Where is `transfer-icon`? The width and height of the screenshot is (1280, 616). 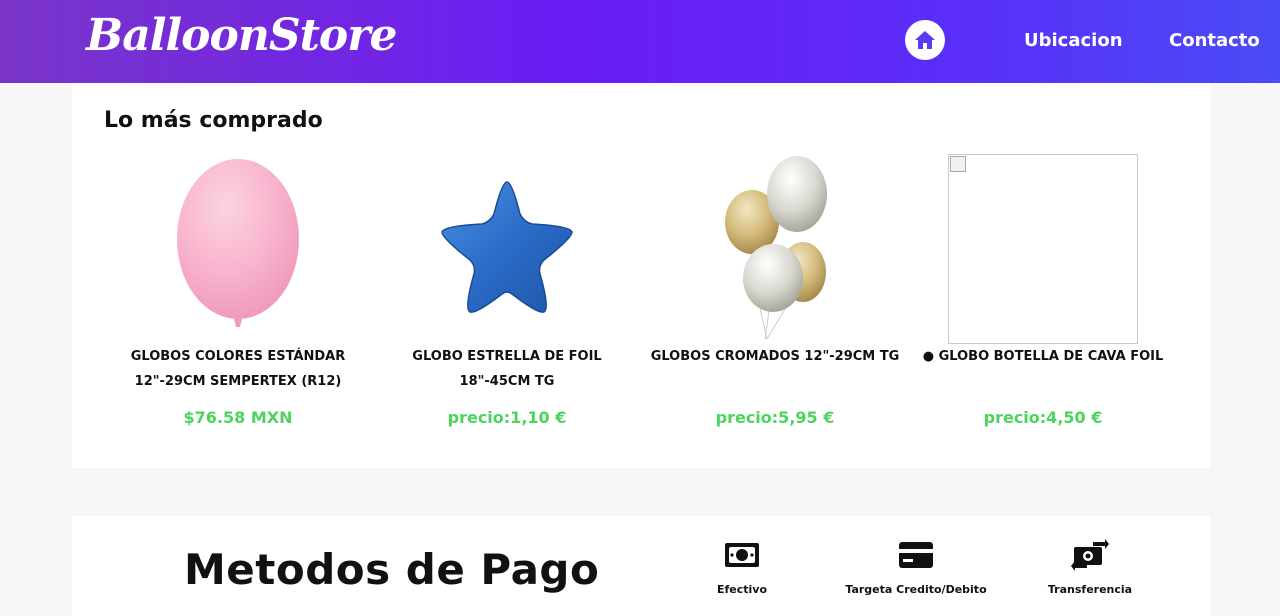
transfer-icon is located at coordinates (1090, 555).